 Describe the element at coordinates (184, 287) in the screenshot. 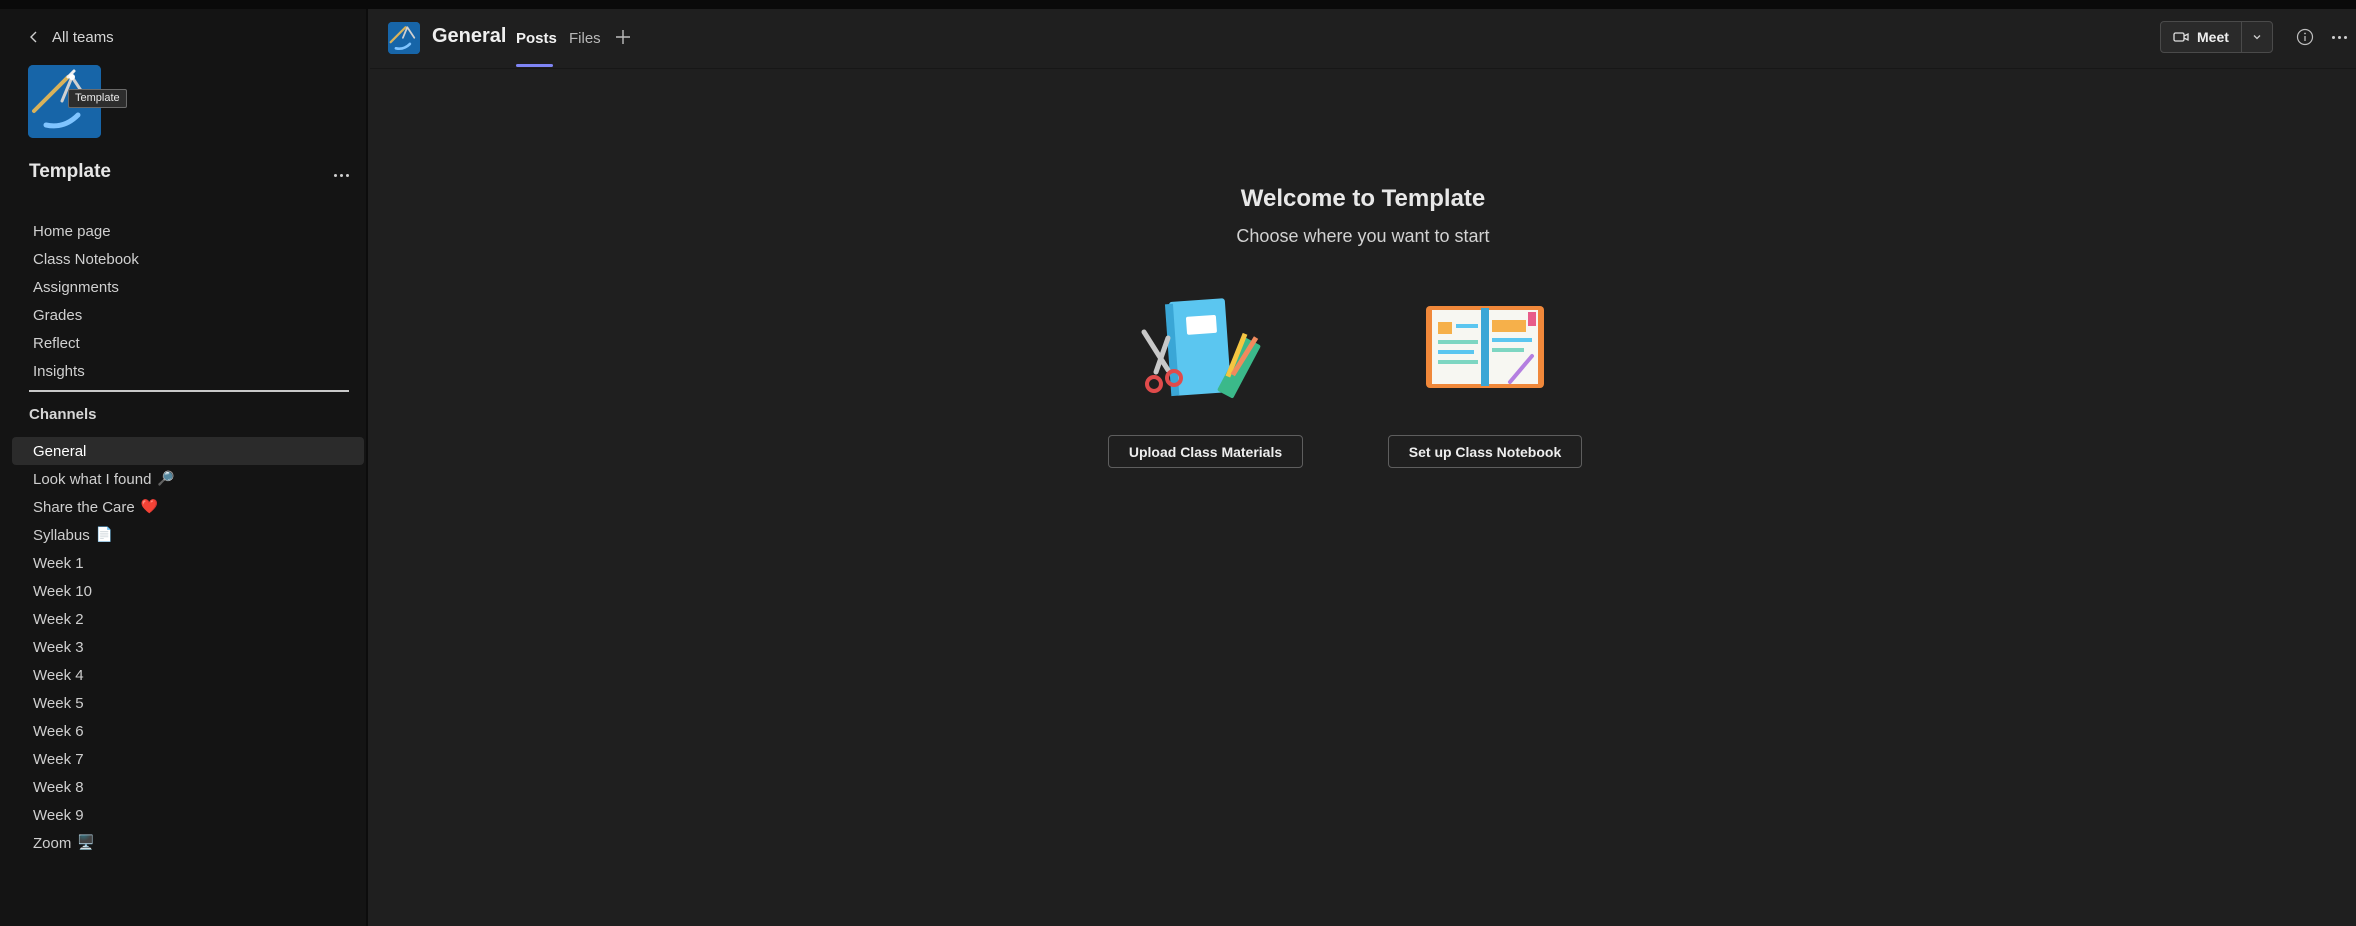

I see `nav-item-assignments: Assignments` at that location.